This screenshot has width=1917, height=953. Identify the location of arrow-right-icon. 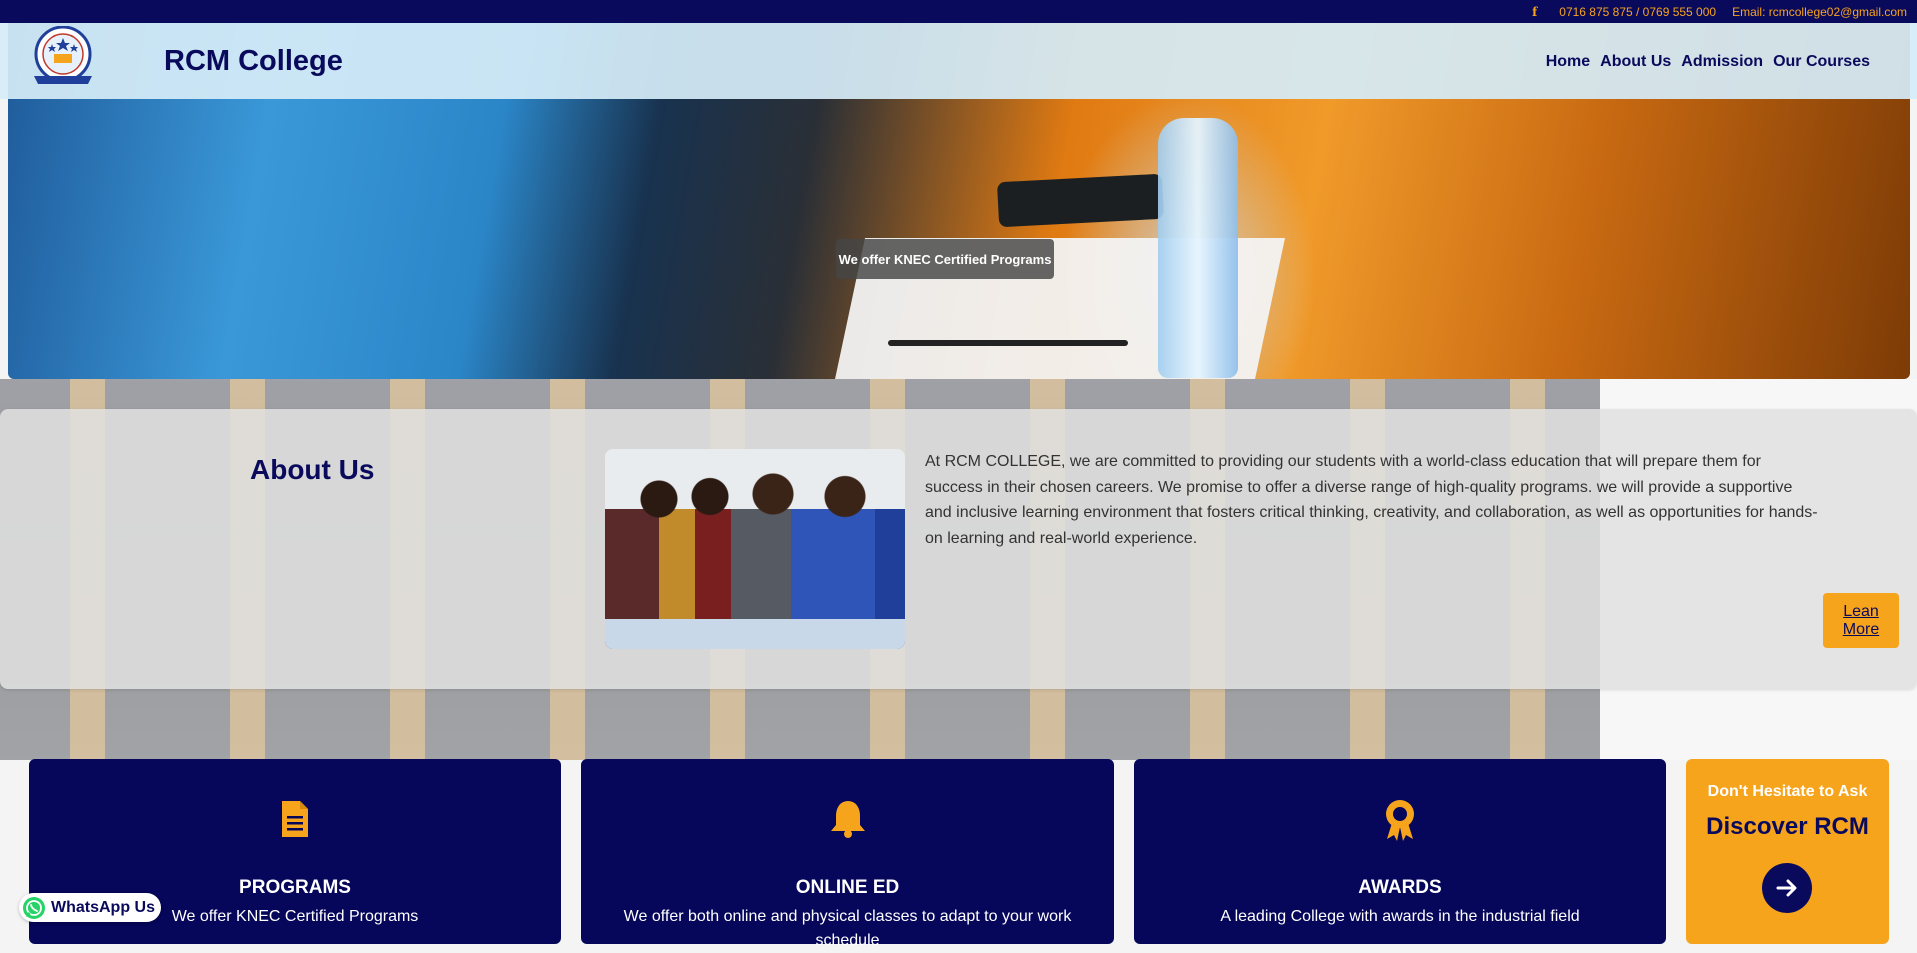
(1787, 888).